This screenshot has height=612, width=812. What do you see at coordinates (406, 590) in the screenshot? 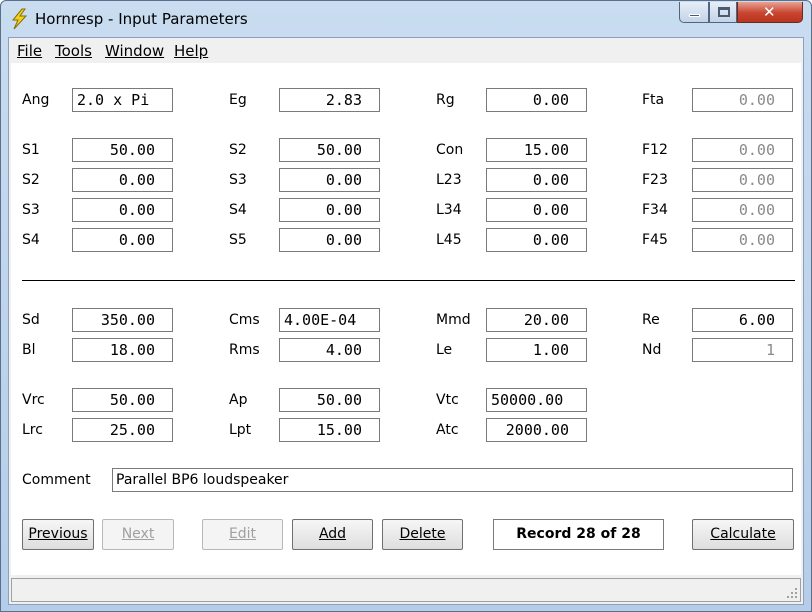
I see `status-bar` at bounding box center [406, 590].